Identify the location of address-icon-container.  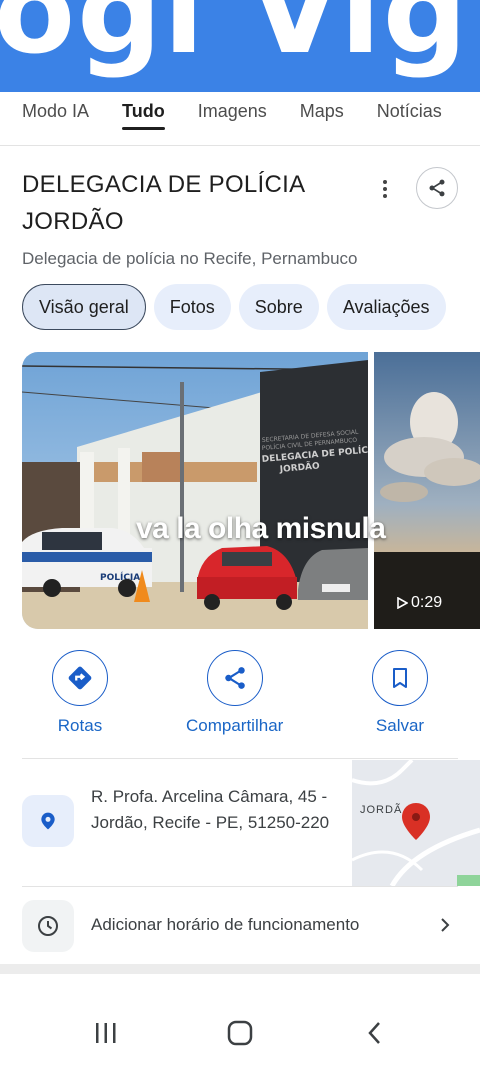
(48, 821).